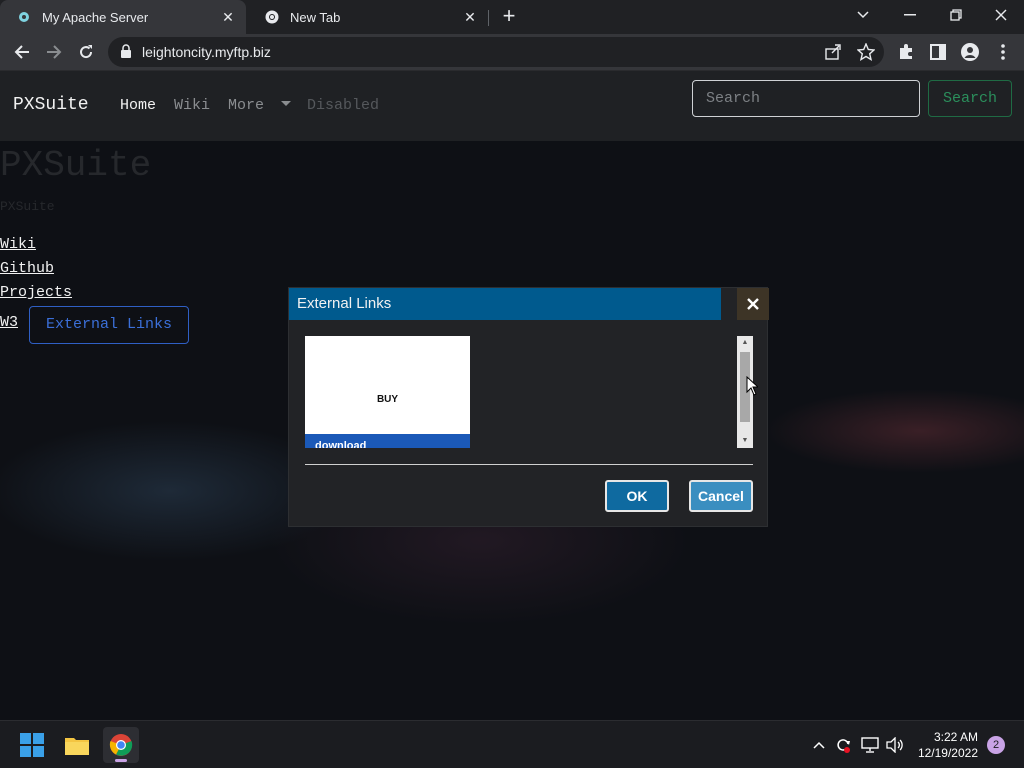  Describe the element at coordinates (529, 392) in the screenshot. I see `links-listbox: BUY download ▲ ▼` at that location.